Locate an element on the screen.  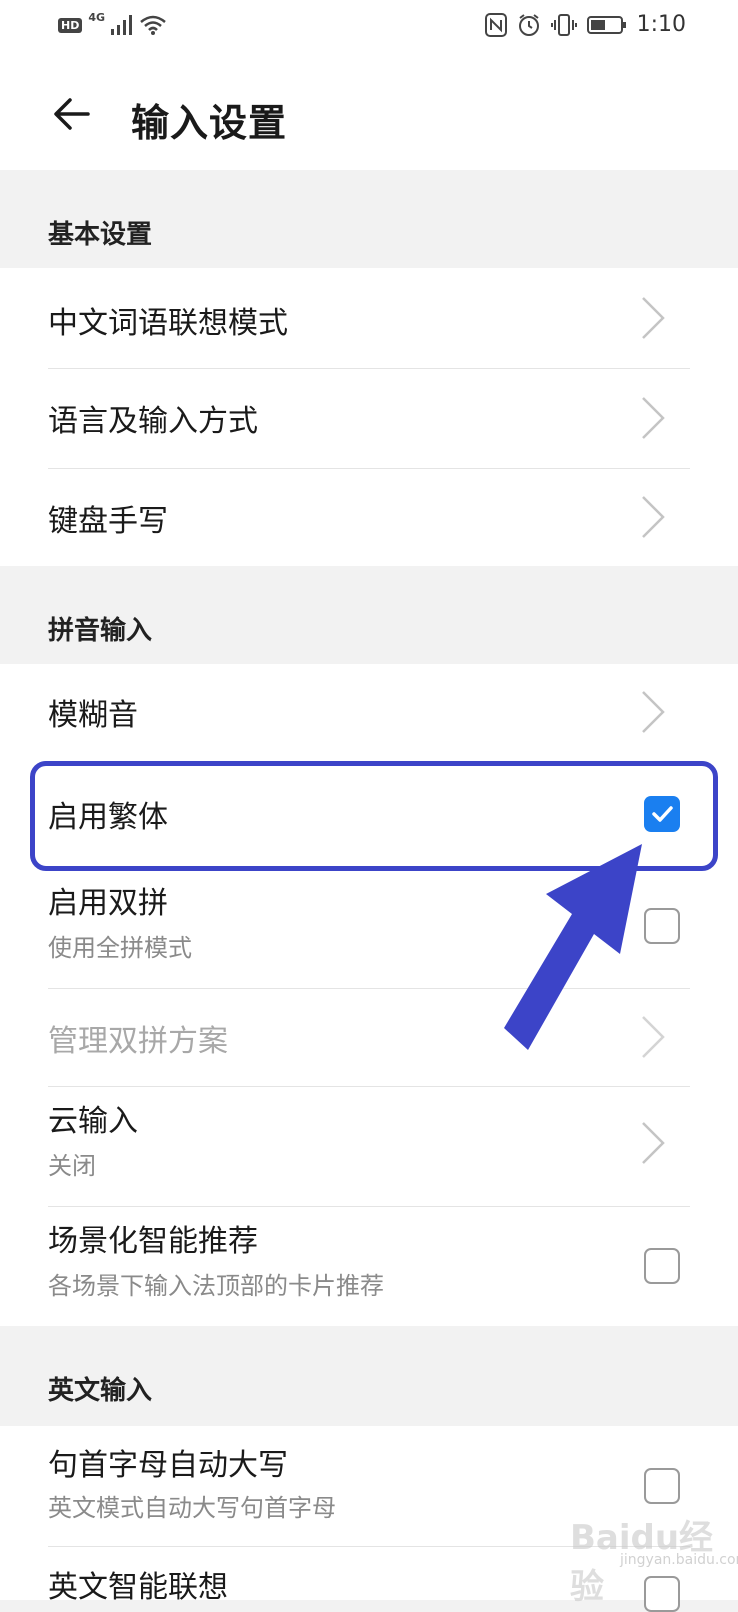
item-shuangpin: 启用双拼 使用全拼模式 is located at coordinates (369, 927).